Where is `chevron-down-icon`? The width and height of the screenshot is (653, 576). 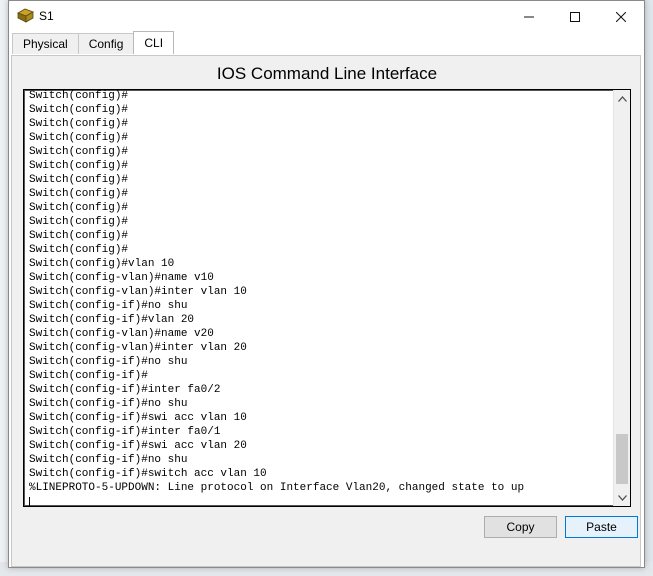
chevron-down-icon is located at coordinates (622, 498).